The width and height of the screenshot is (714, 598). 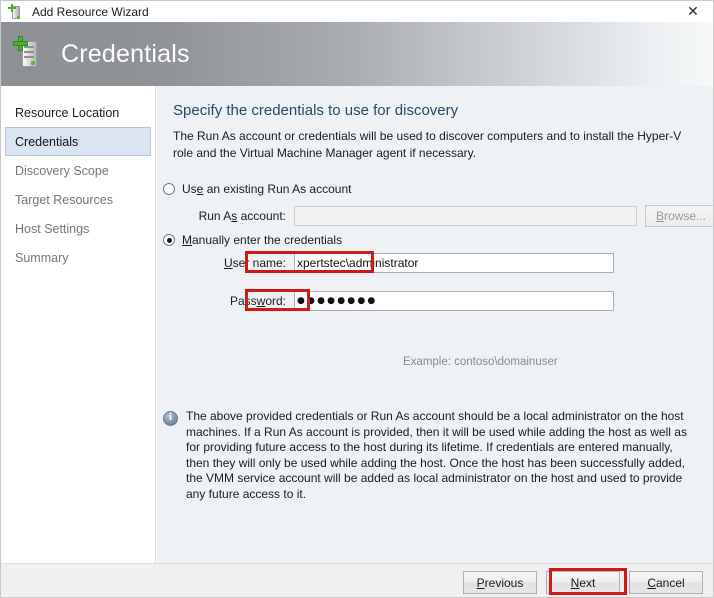 I want to click on window-title: Add Resource Wizard, so click(x=90, y=11).